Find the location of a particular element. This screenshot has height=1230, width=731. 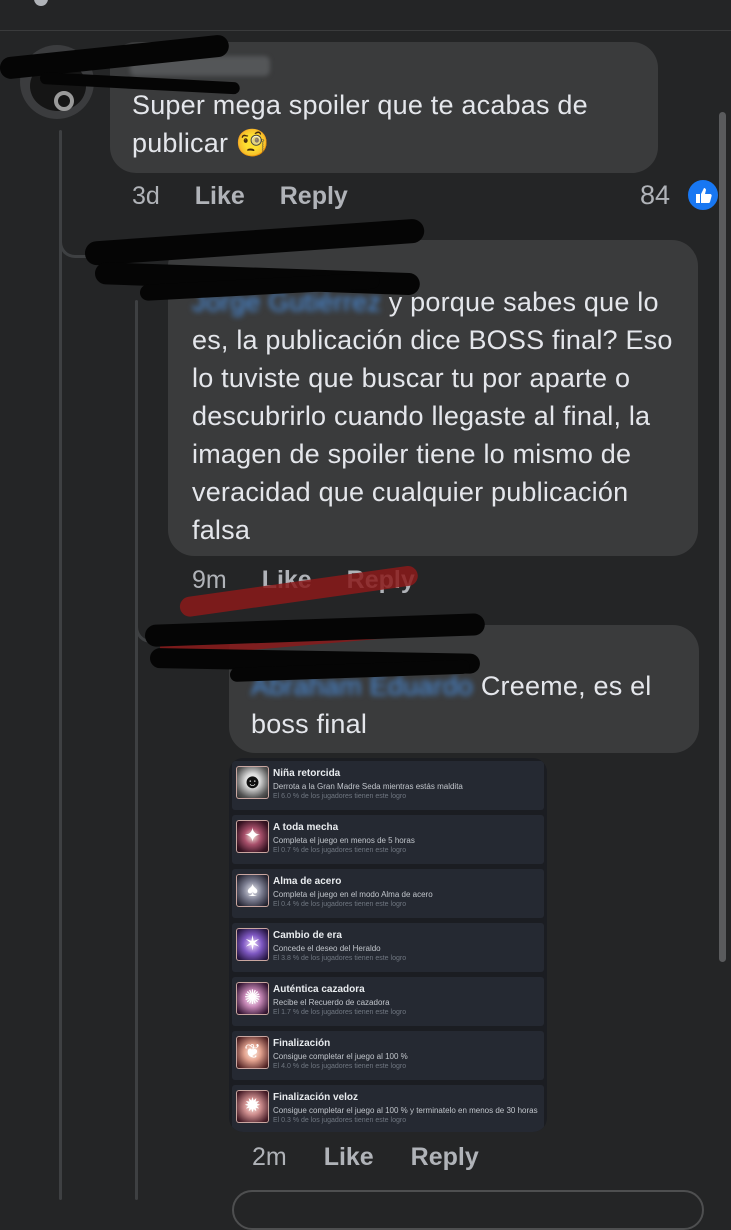

top-partial-icon is located at coordinates (41, 3).